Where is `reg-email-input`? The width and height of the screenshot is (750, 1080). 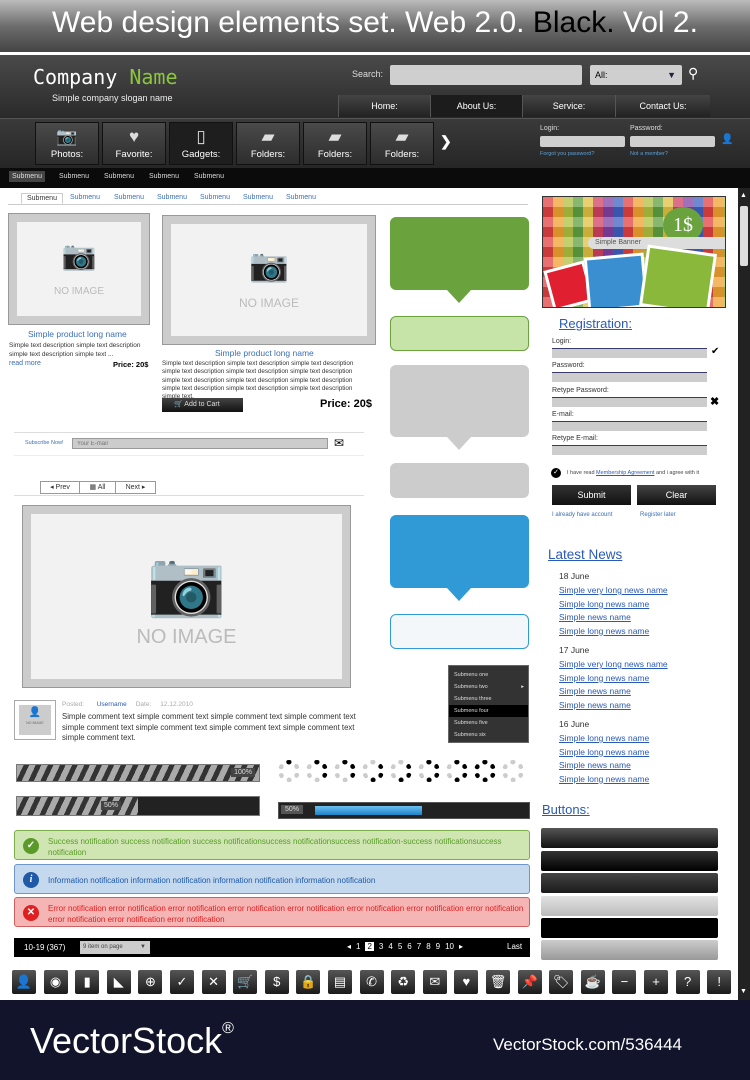
reg-email-input is located at coordinates (629, 426).